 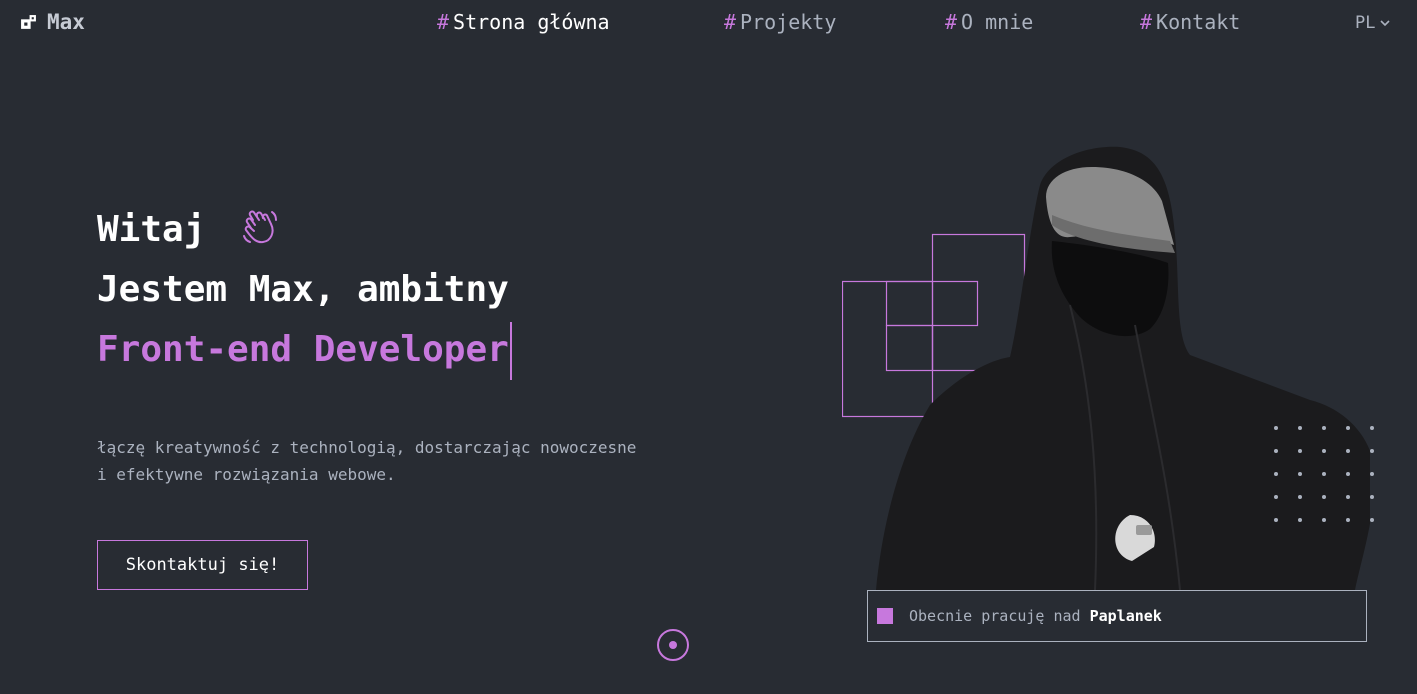 What do you see at coordinates (66, 22) in the screenshot?
I see `logo-text: Max` at bounding box center [66, 22].